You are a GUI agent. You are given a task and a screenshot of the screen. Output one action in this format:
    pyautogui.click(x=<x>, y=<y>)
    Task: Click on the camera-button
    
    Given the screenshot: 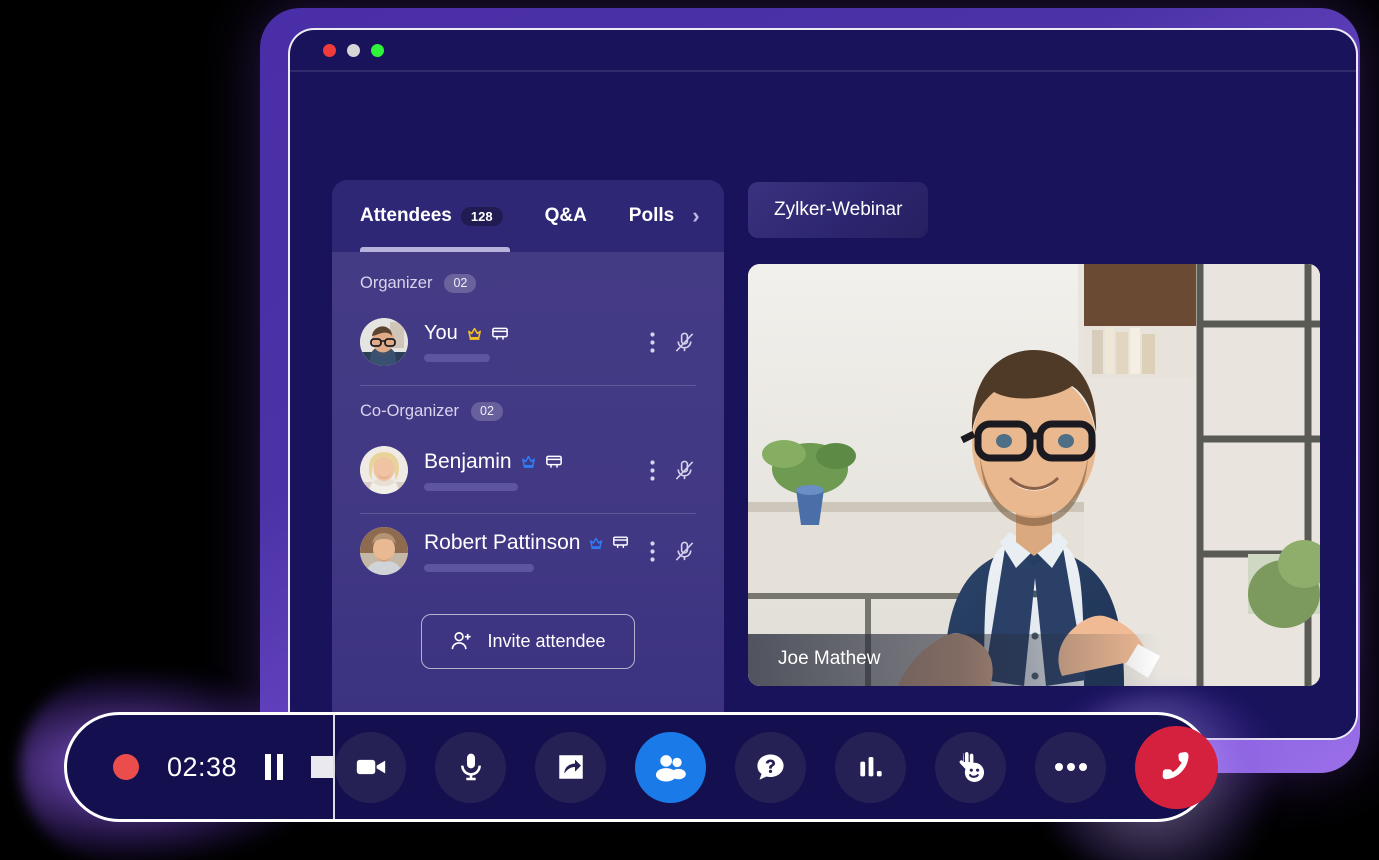 What is the action you would take?
    pyautogui.click(x=371, y=767)
    